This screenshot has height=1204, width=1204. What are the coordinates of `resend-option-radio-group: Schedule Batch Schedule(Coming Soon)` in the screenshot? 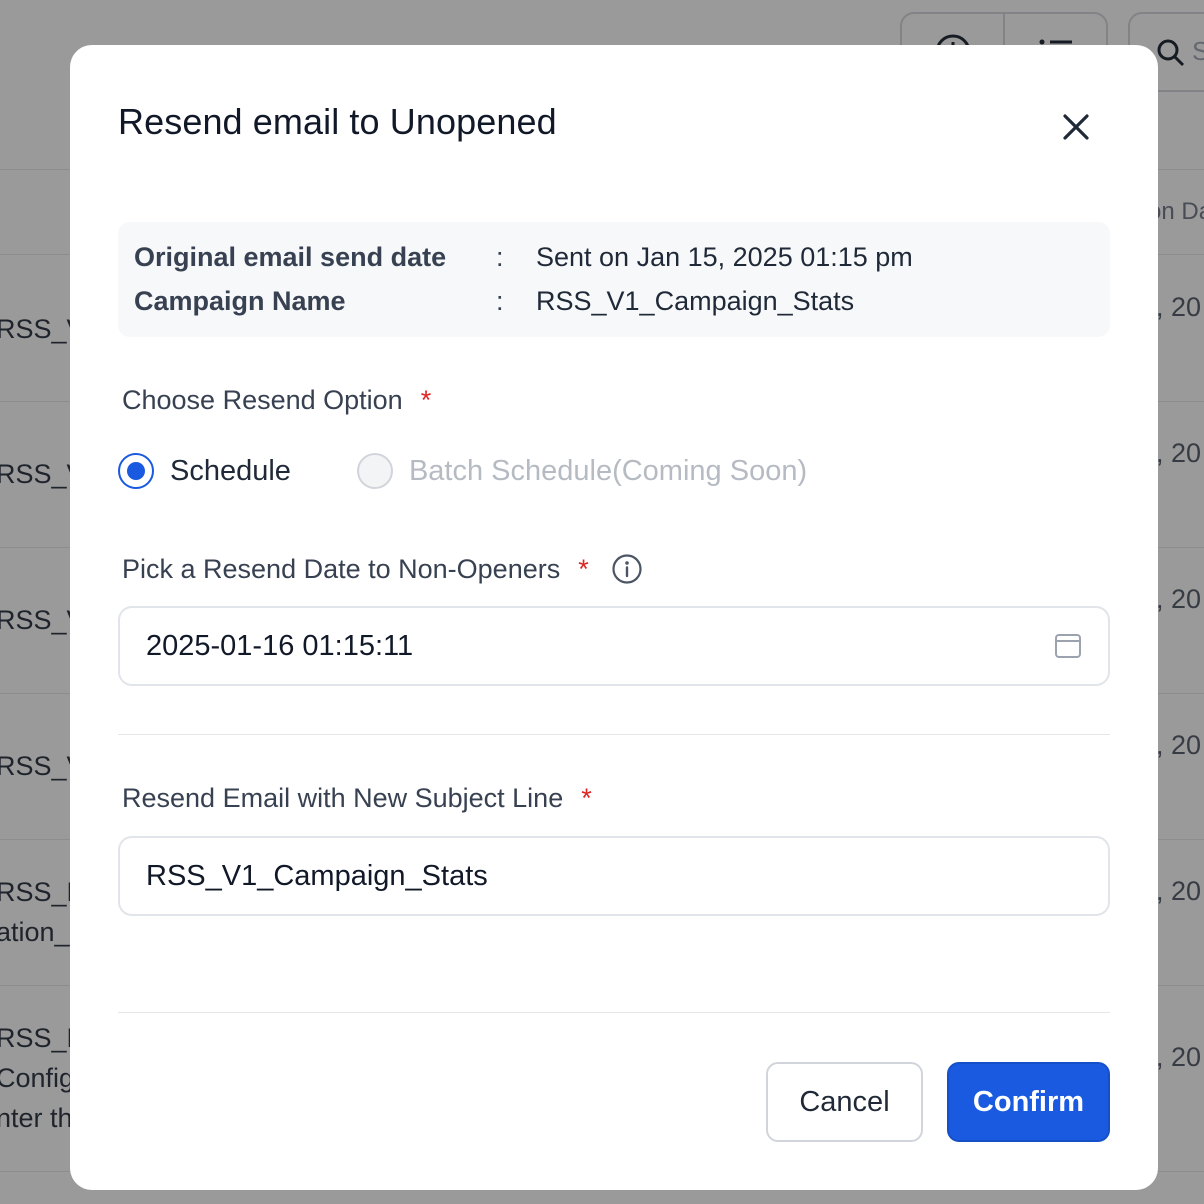 It's located at (462, 471).